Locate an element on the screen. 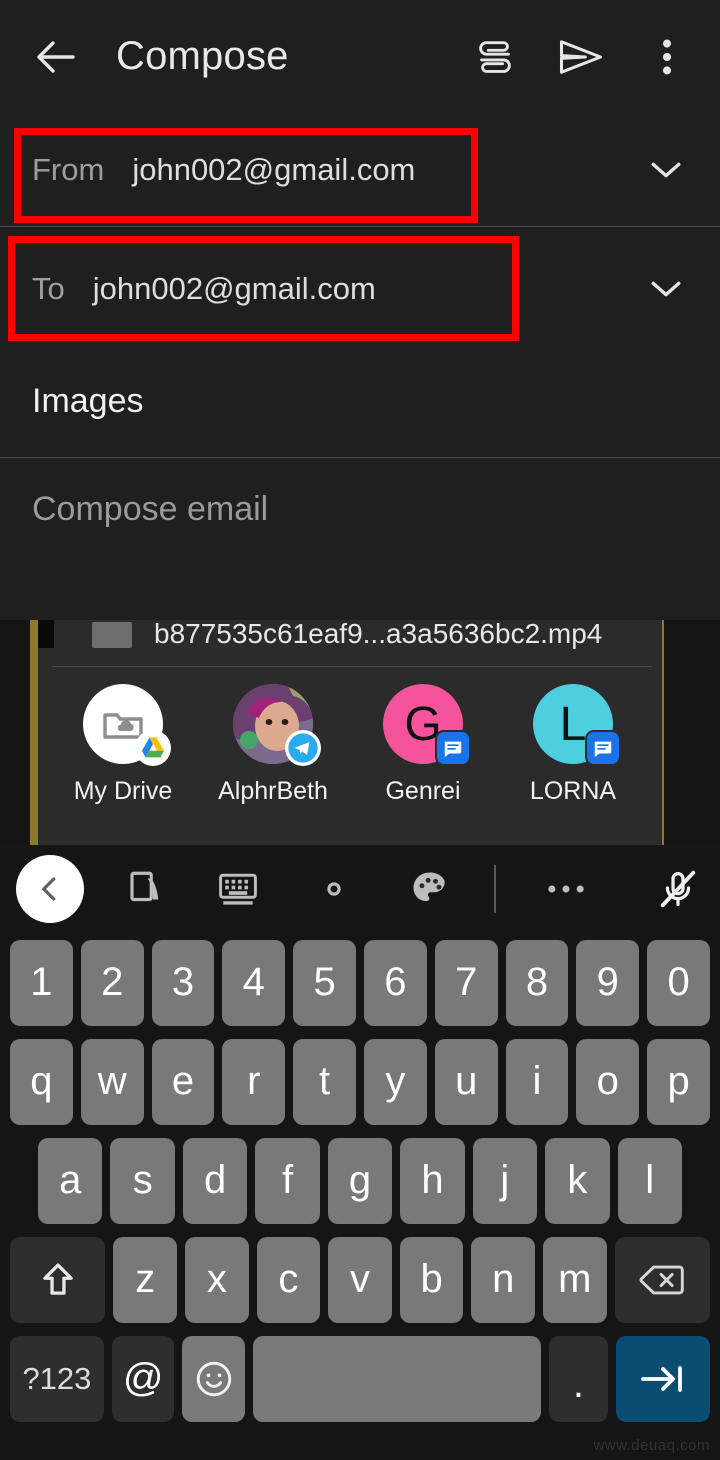 The width and height of the screenshot is (720, 1460). divider-from is located at coordinates (360, 226).